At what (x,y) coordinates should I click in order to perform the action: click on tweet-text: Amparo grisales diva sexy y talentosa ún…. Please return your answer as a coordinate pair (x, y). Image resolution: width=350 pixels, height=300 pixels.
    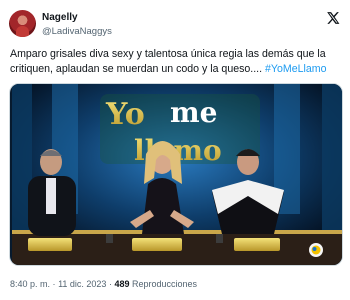
    Looking at the image, I should click on (176, 61).